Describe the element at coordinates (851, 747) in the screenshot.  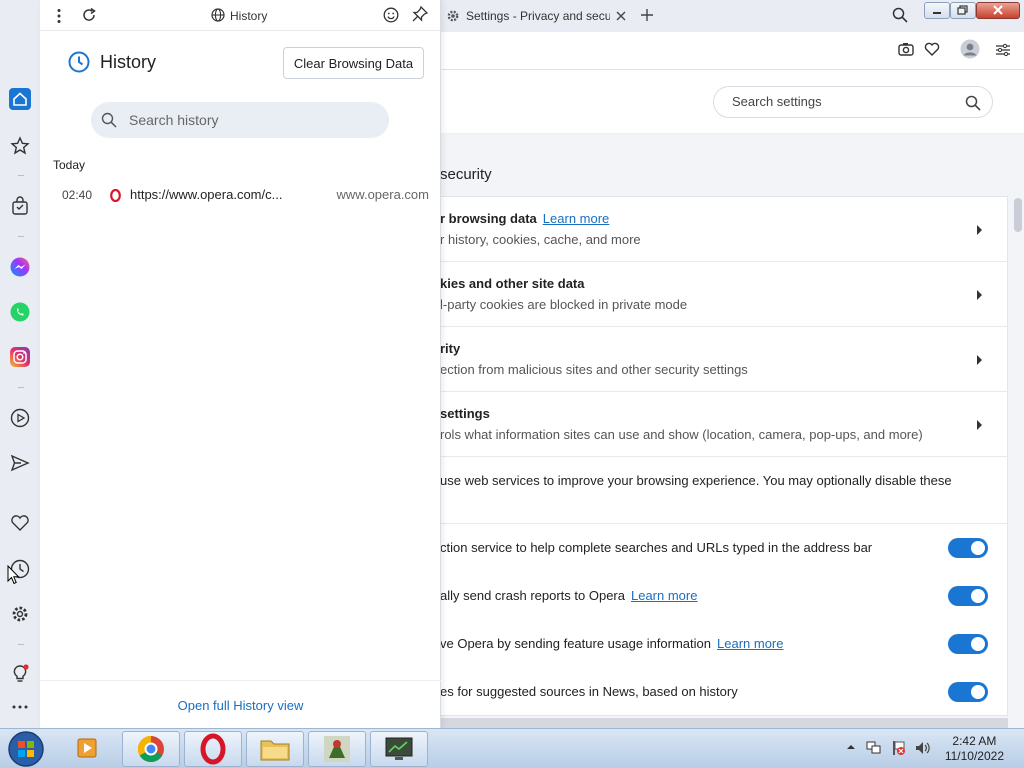
I see `tray-expand-icon` at that location.